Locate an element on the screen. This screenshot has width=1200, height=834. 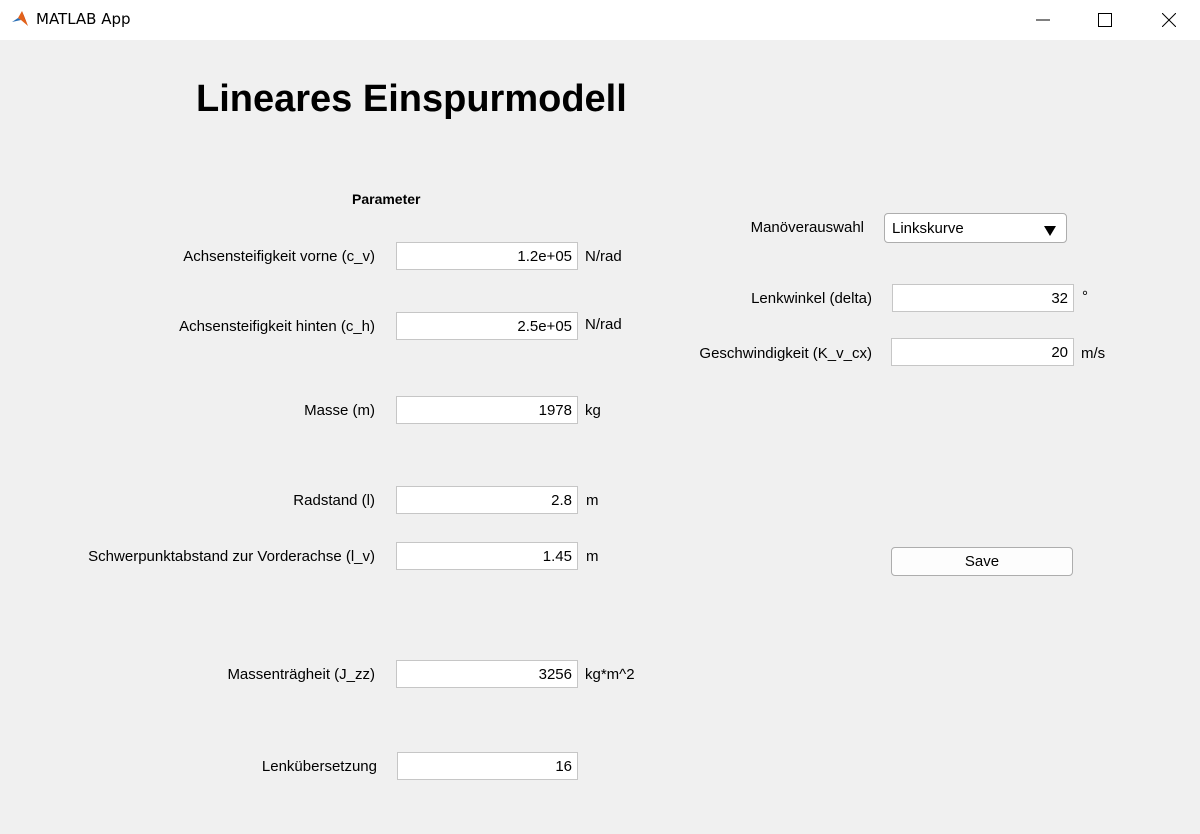
maneuver-select-label: Manöverauswahl is located at coordinates (807, 227).